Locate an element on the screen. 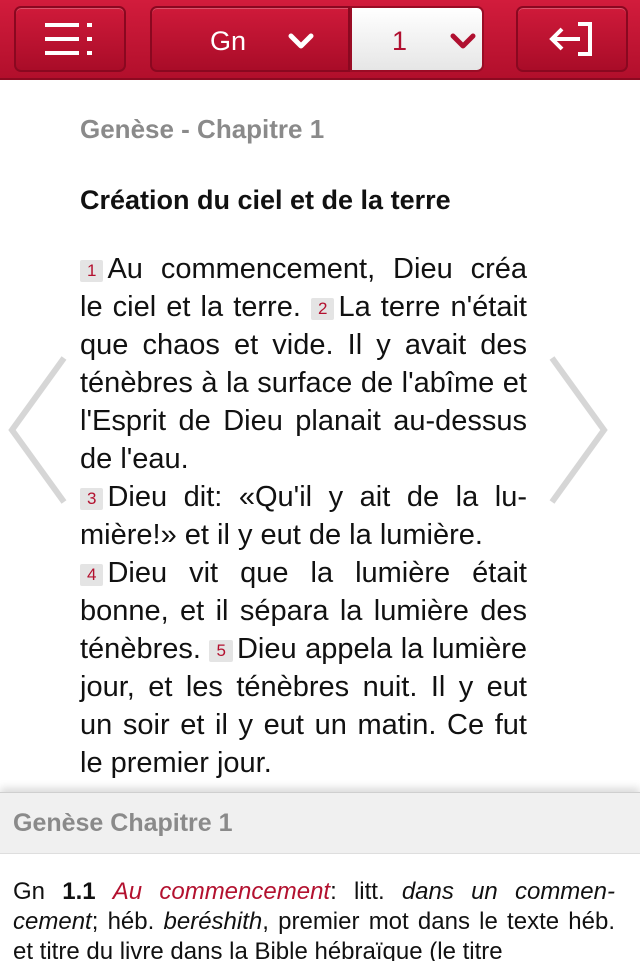 The image size is (640, 961). verse-number: 2 is located at coordinates (322, 309).